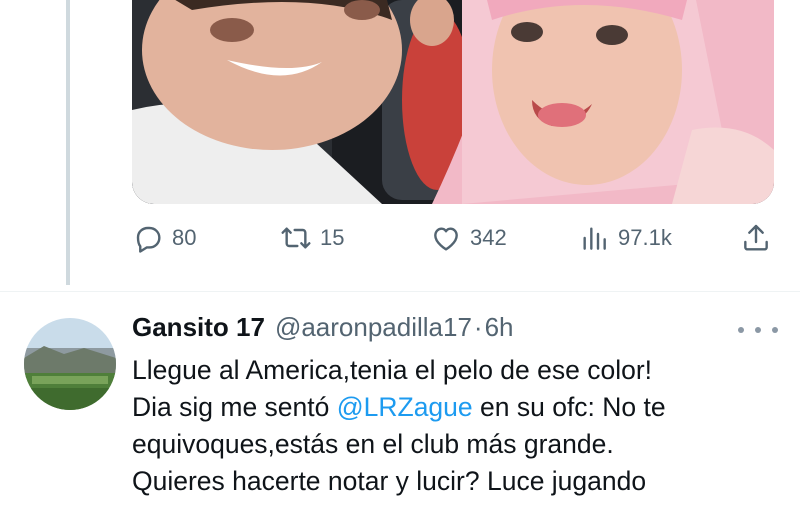 The width and height of the screenshot is (800, 505). I want to click on share-button, so click(756, 238).